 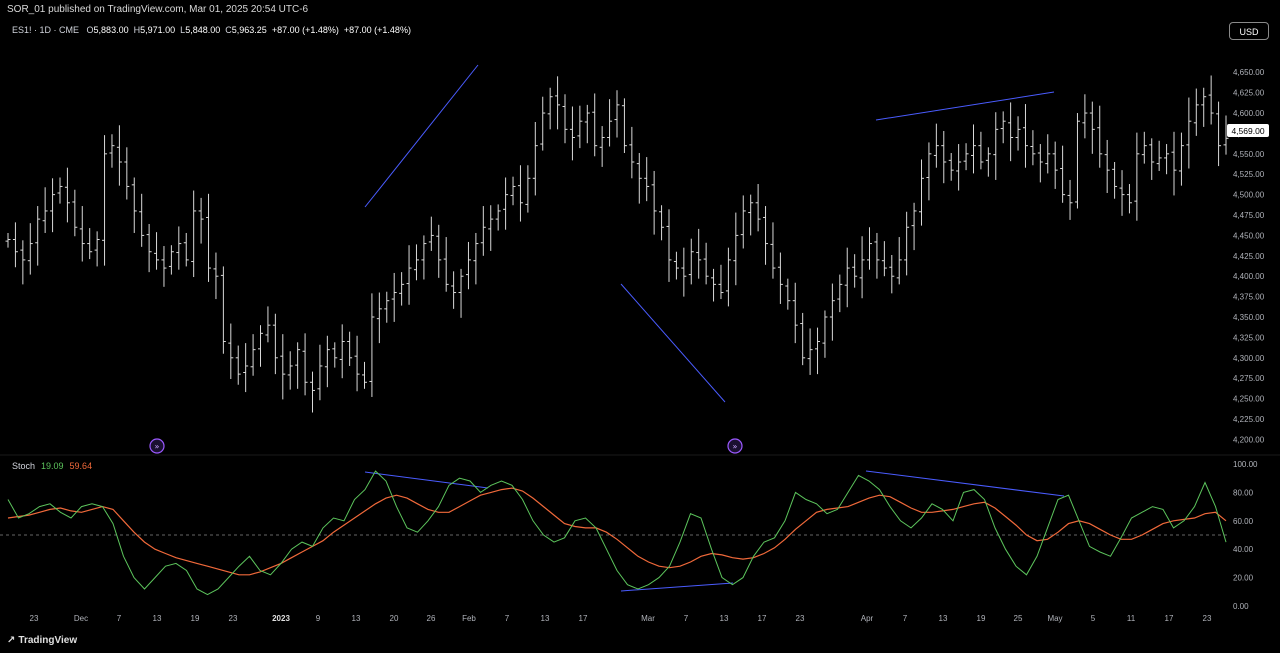 I want to click on date-tick-label: Mar, so click(x=648, y=618).